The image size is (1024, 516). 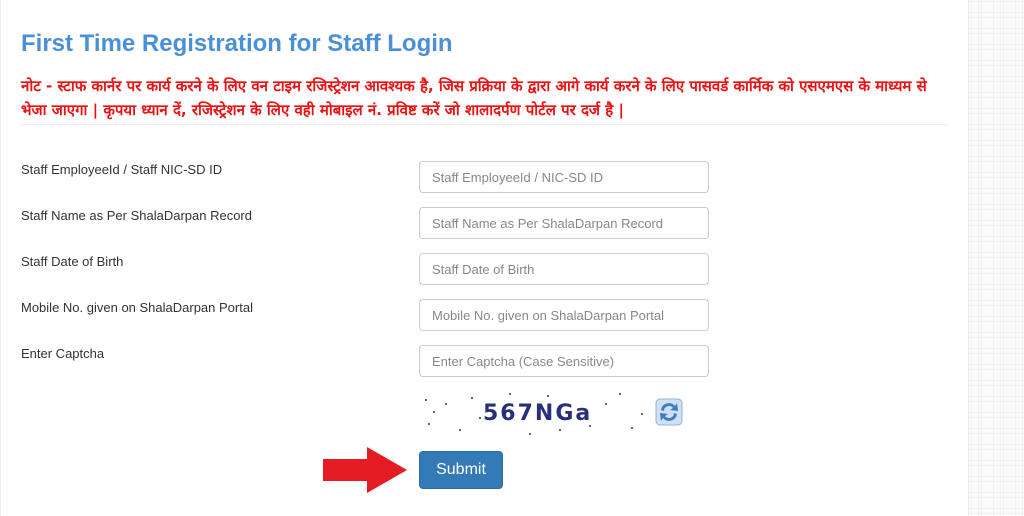 I want to click on mobile-input, so click(x=564, y=315).